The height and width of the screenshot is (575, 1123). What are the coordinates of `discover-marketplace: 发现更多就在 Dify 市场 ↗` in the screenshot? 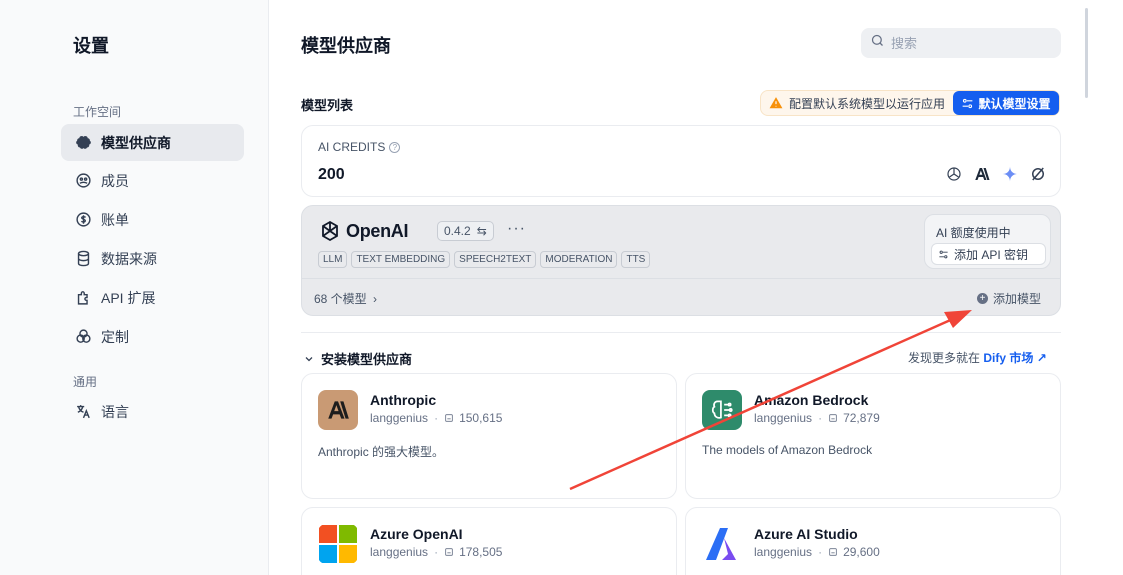 It's located at (977, 357).